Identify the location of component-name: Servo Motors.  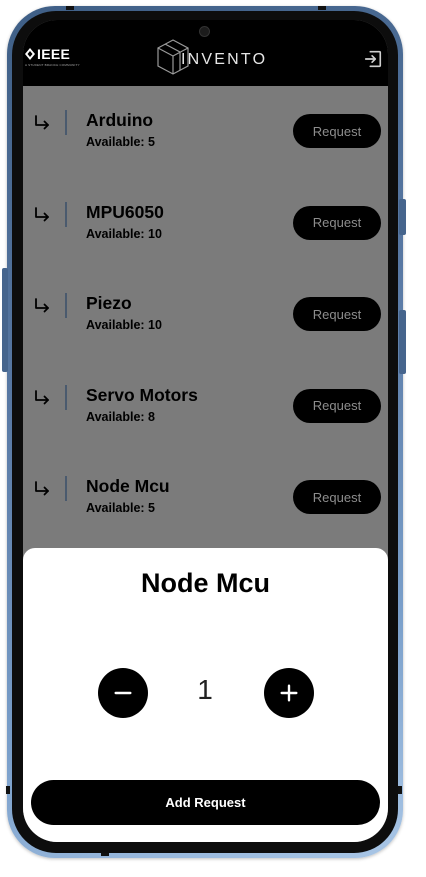
(142, 394).